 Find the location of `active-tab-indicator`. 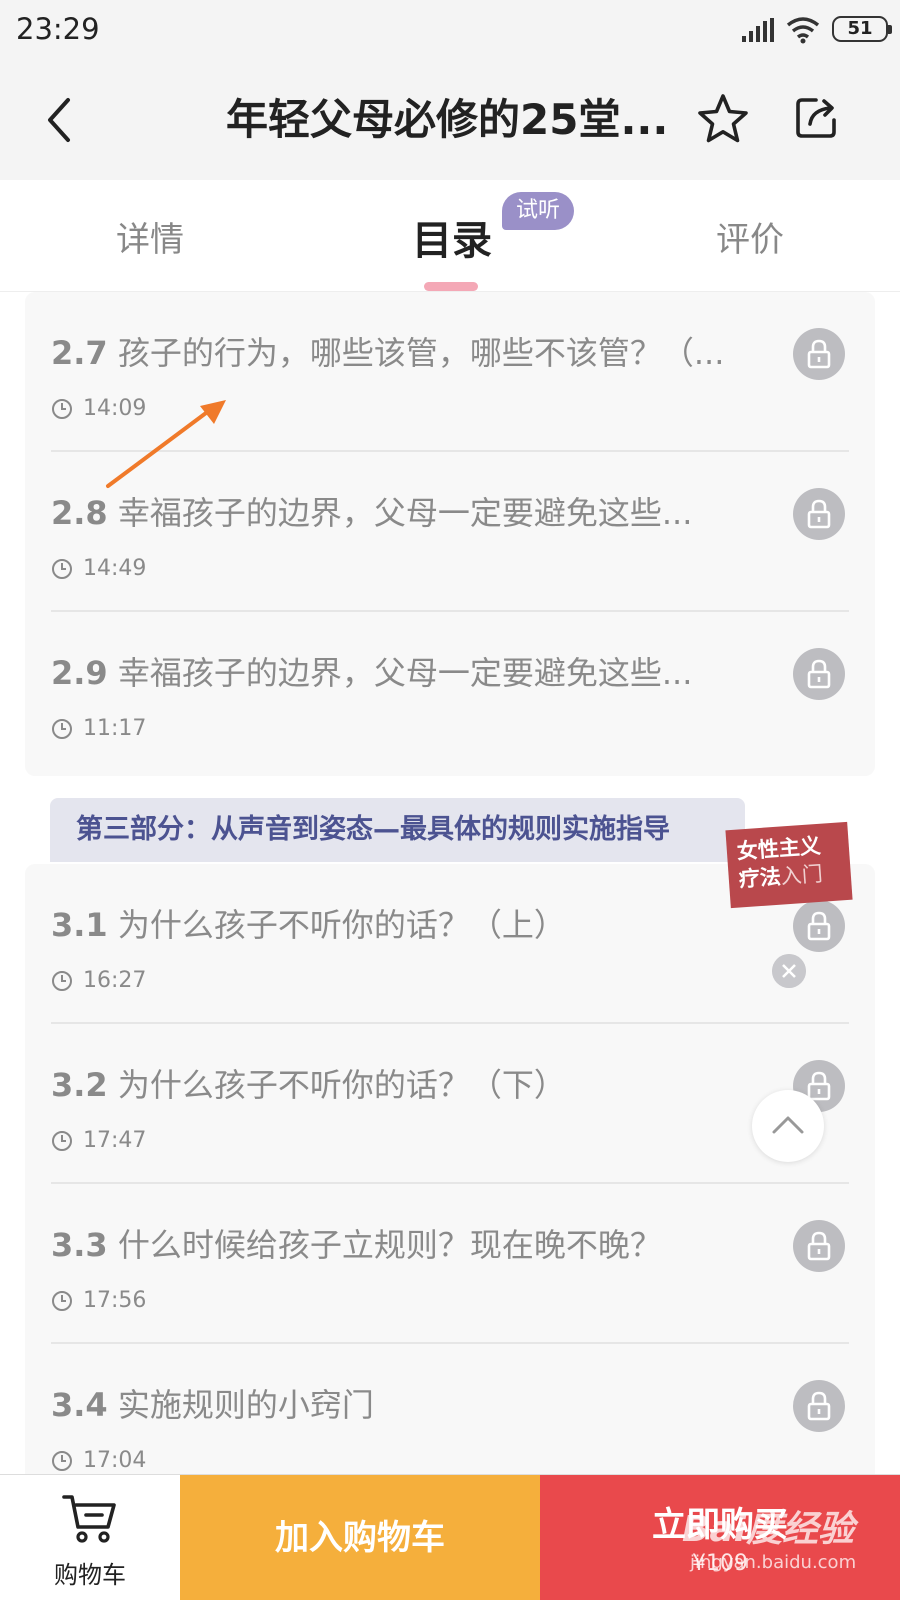

active-tab-indicator is located at coordinates (451, 286).